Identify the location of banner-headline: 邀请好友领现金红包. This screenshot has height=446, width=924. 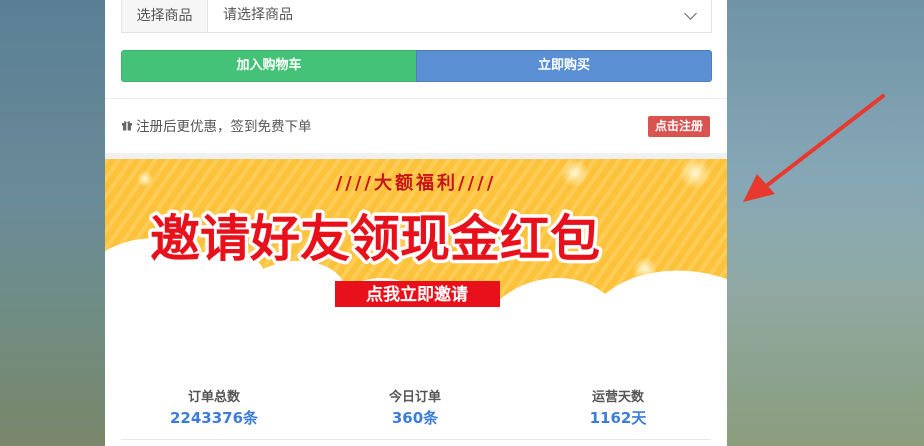
(375, 239).